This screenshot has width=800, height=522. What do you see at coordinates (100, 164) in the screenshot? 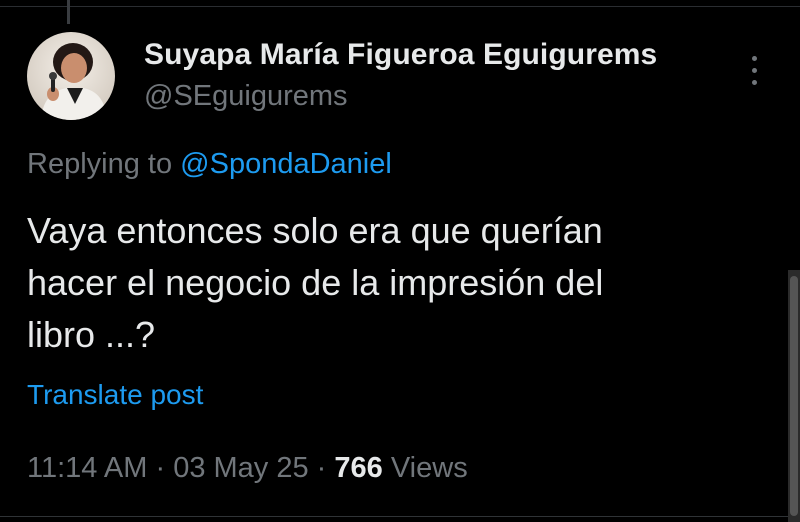
I see `reply-prefix: Replying to` at bounding box center [100, 164].